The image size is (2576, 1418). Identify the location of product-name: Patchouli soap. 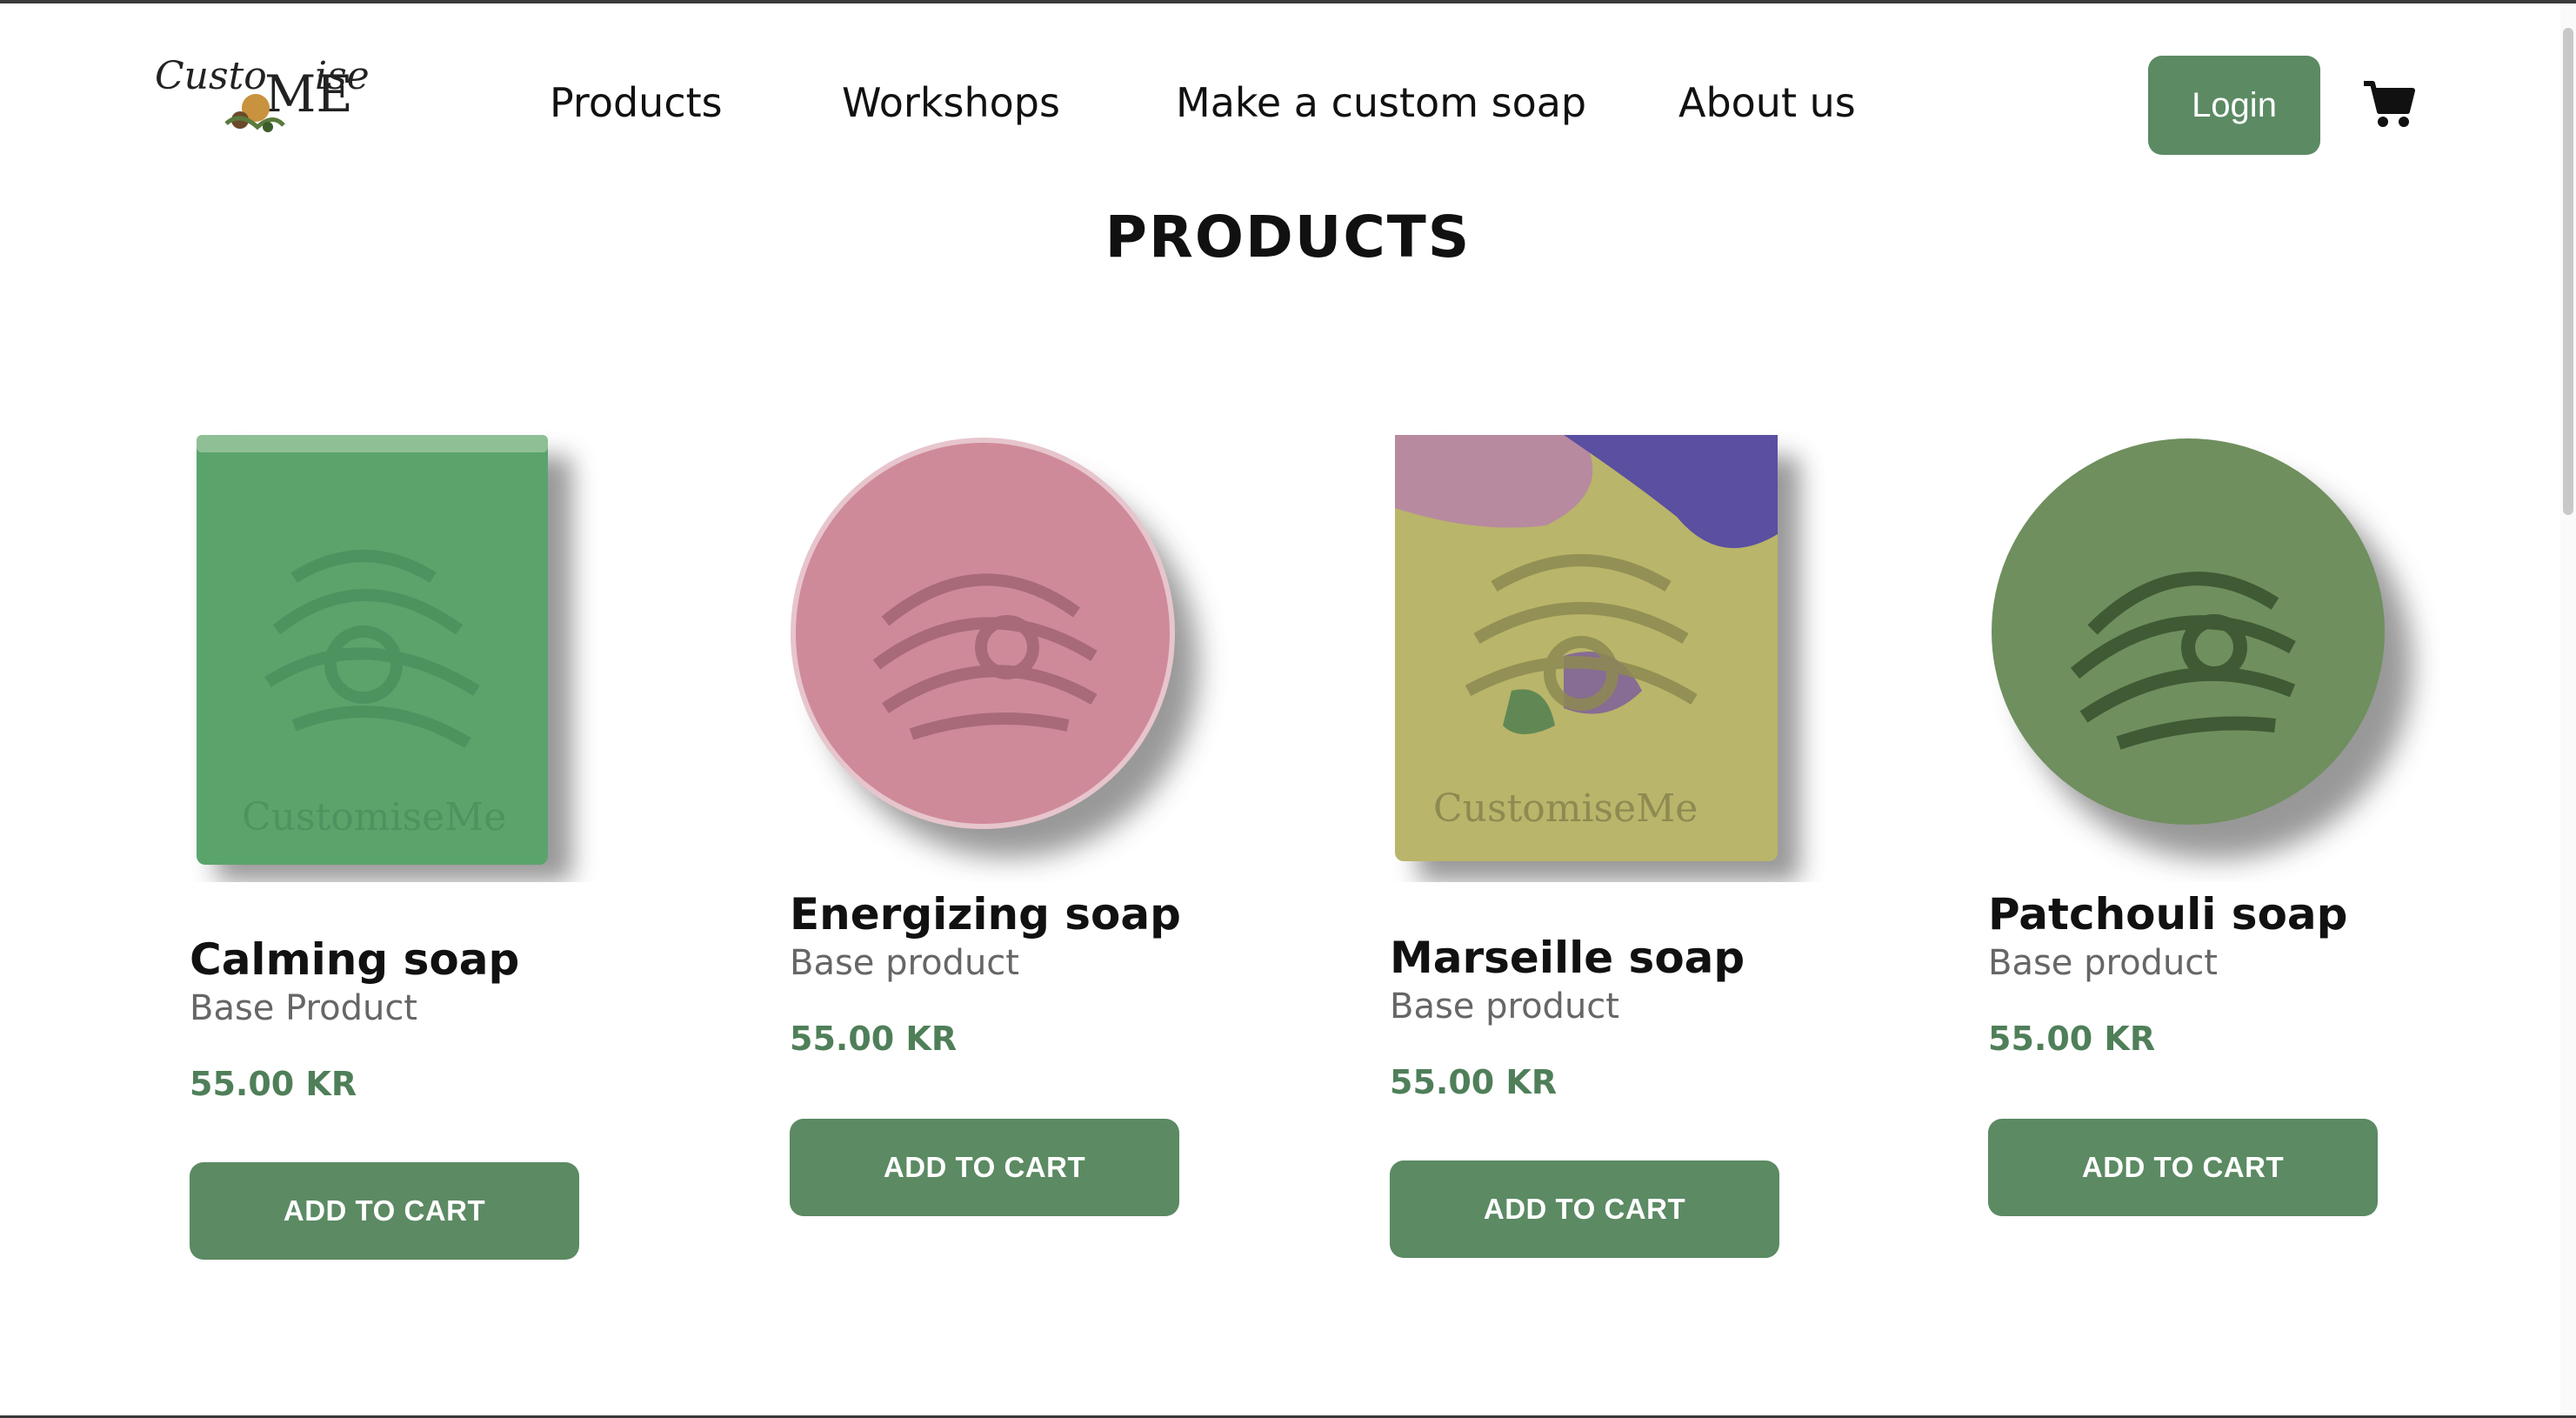
(2167, 914).